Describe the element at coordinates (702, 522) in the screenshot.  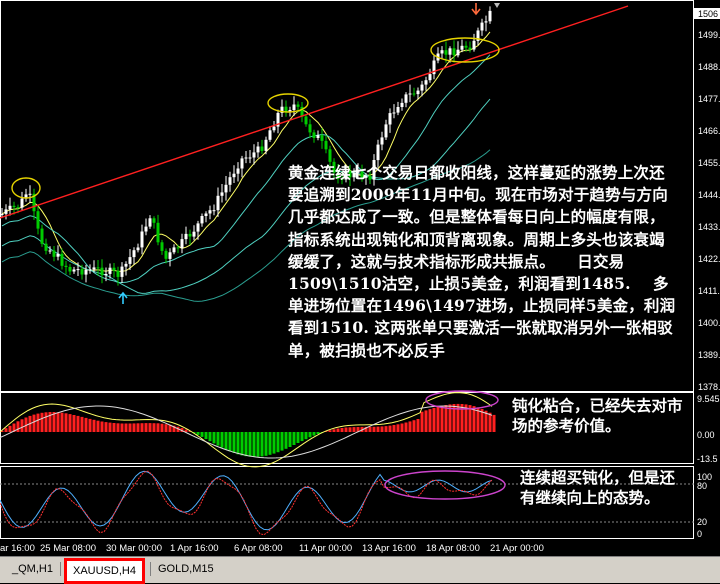
I see `stoch-axis-label: 20` at that location.